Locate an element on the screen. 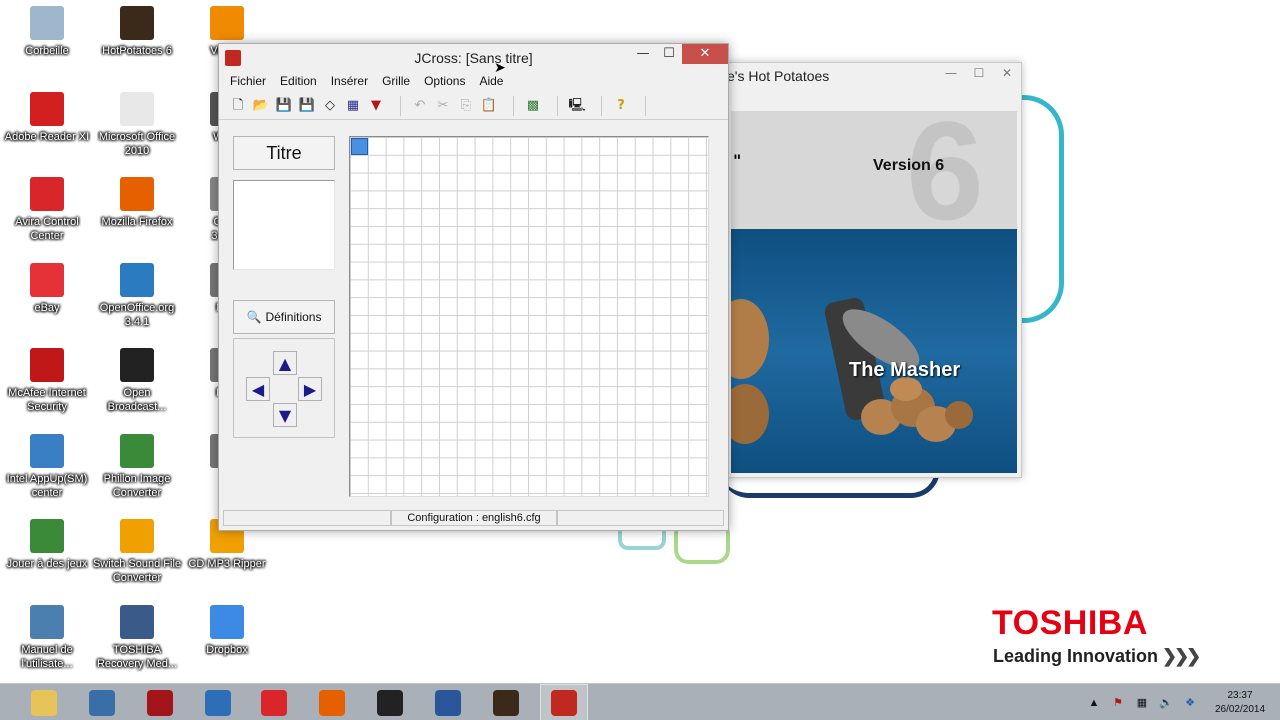 The height and width of the screenshot is (720, 1280). grid-icon: ▦ is located at coordinates (353, 106).